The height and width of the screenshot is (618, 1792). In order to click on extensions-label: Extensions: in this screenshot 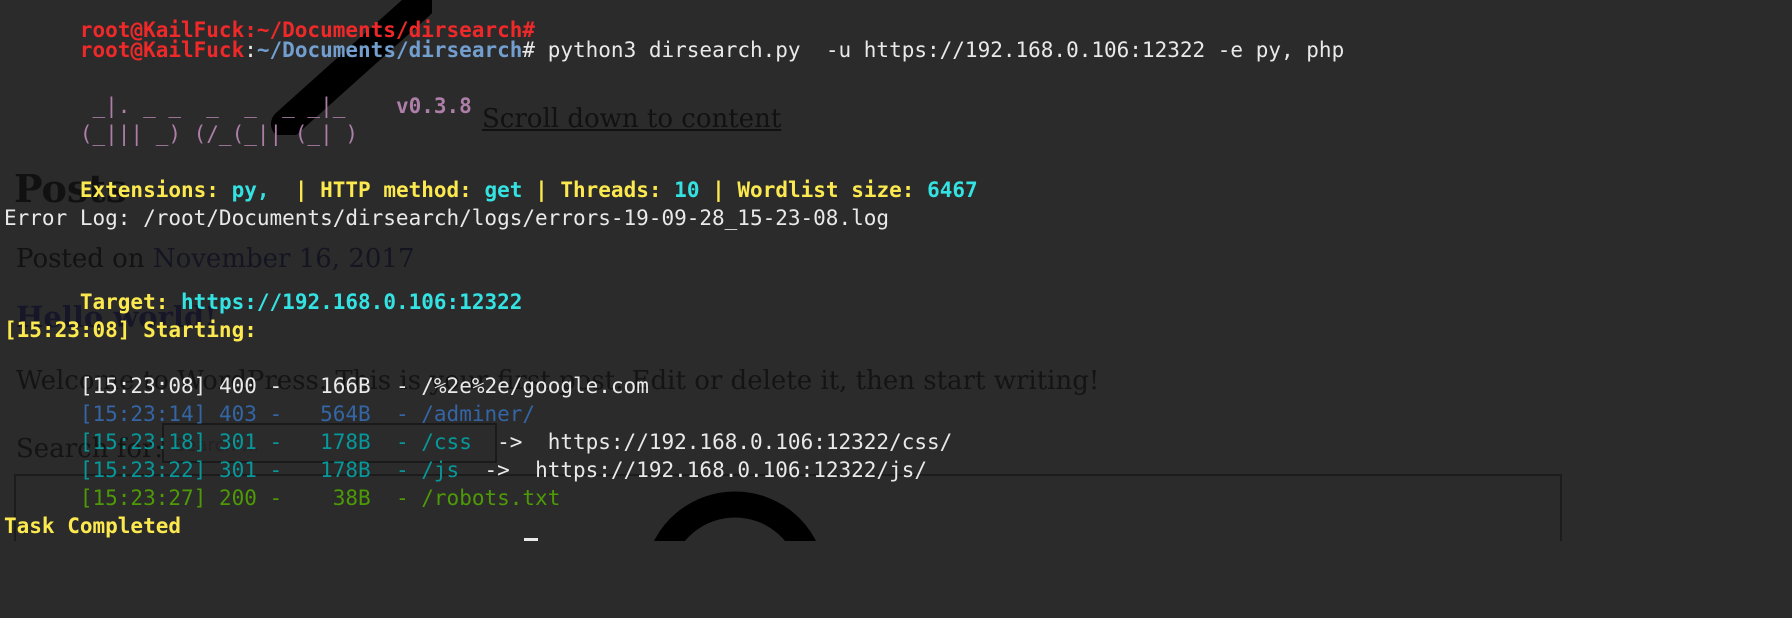, I will do `click(149, 190)`.